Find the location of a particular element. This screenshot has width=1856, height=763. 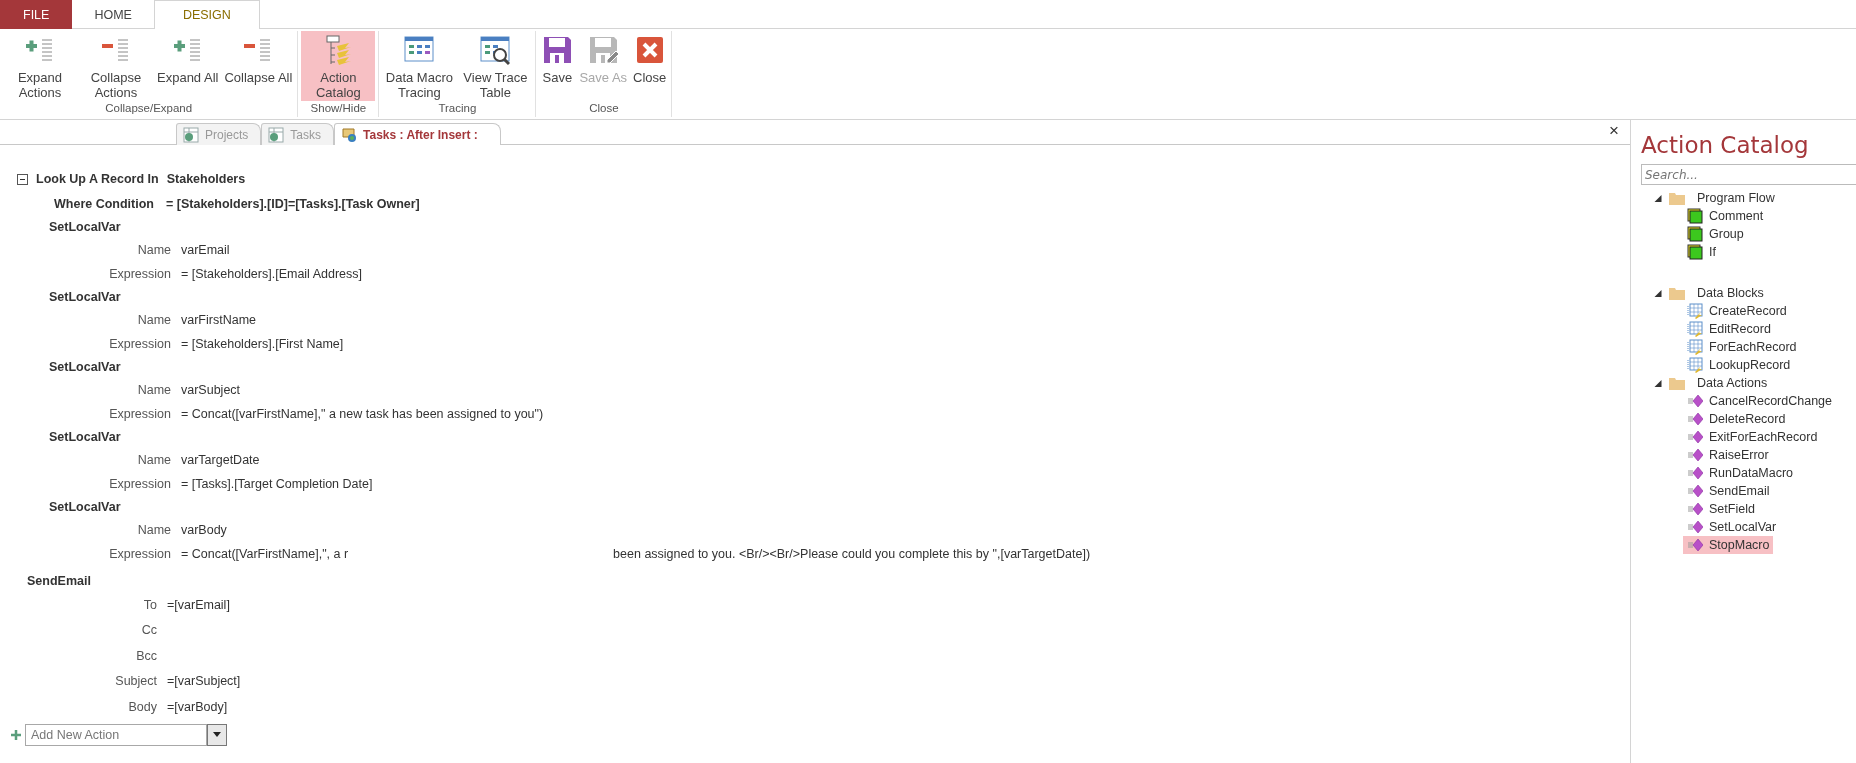

argument-value: varSubject is located at coordinates (211, 390).